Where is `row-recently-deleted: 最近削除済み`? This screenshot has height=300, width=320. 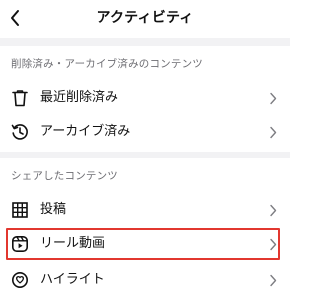 row-recently-deleted: 最近削除済み is located at coordinates (145, 98).